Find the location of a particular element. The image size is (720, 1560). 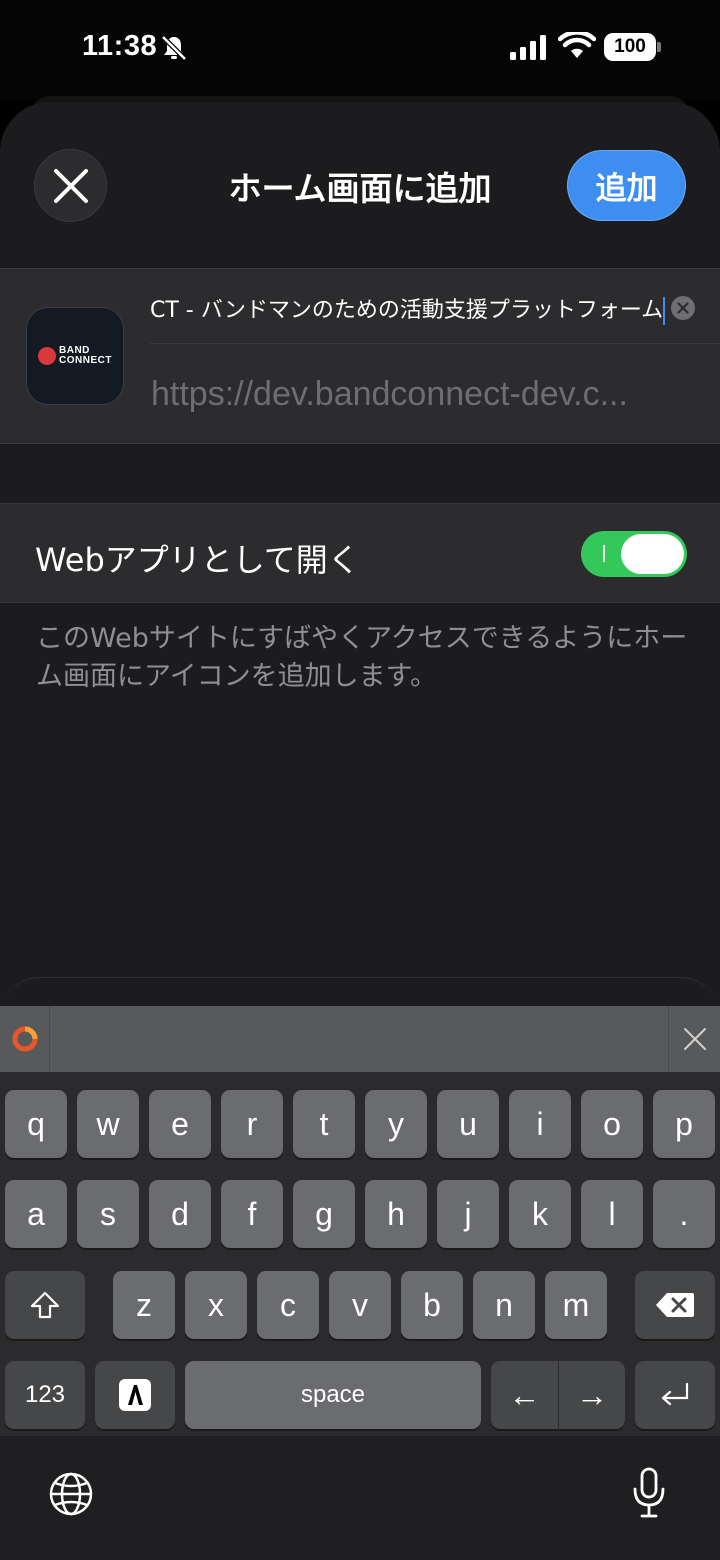

logo-text-line2: CONNECT is located at coordinates (85, 360).